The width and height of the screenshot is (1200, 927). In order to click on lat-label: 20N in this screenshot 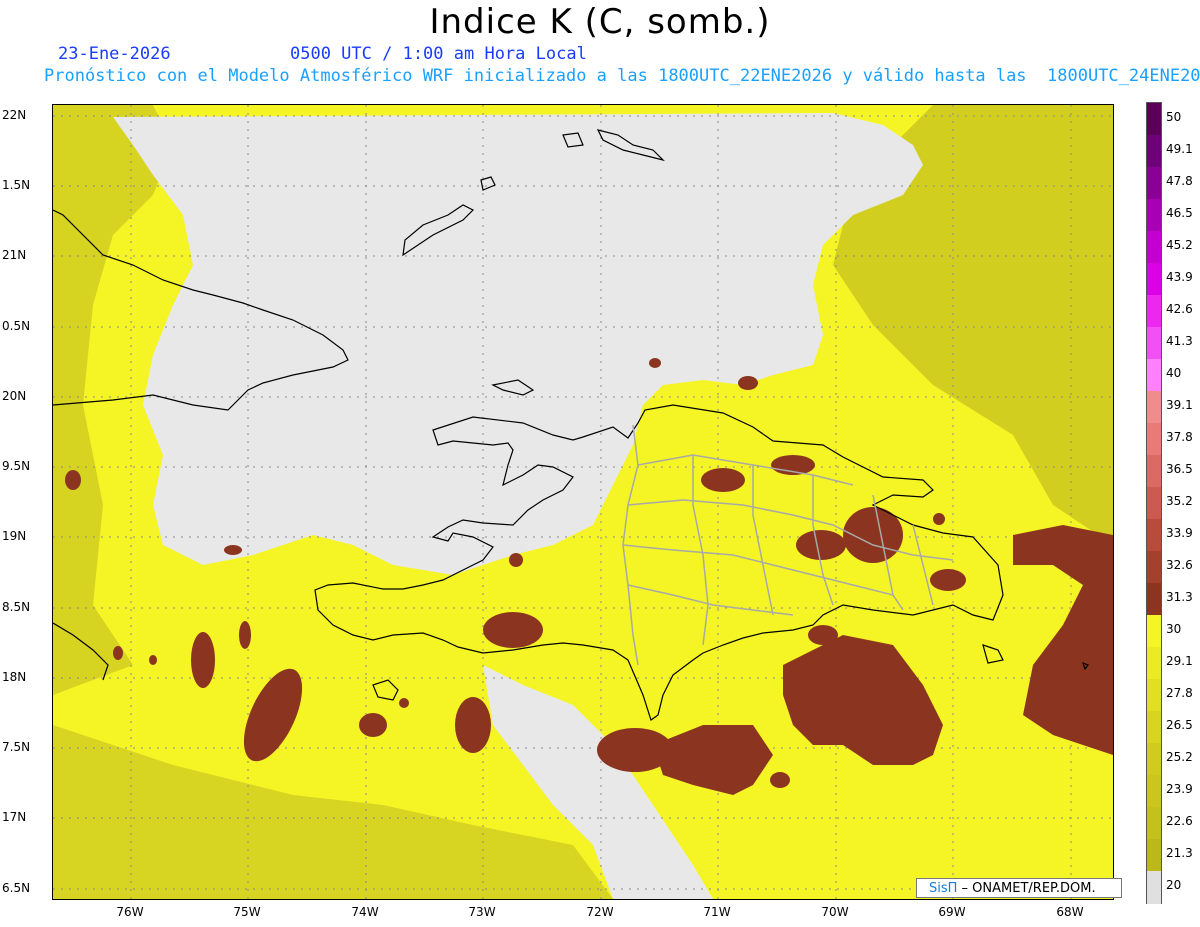, I will do `click(14, 396)`.